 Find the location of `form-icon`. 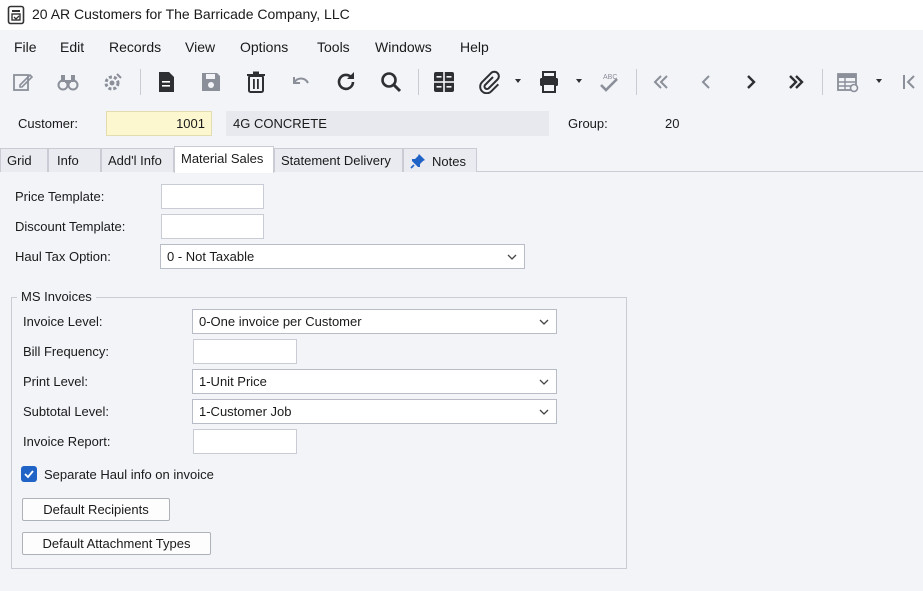

form-icon is located at coordinates (16, 15).